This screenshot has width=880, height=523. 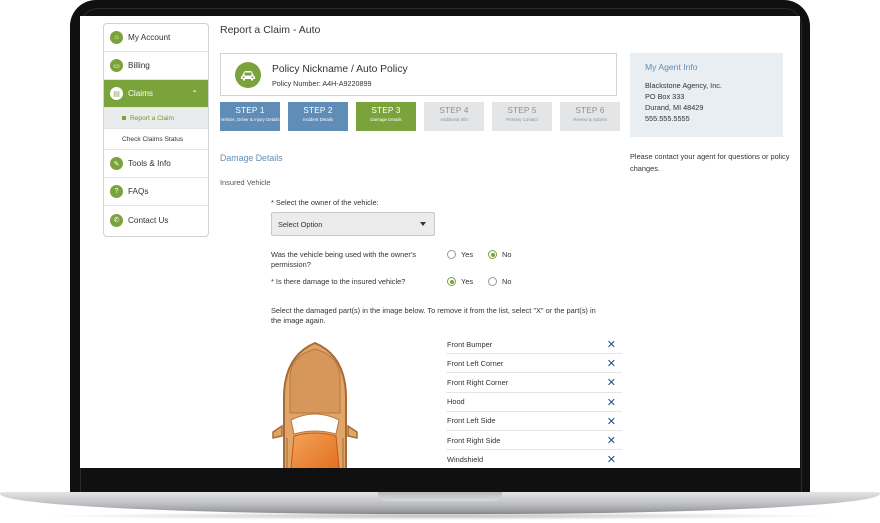 What do you see at coordinates (315, 381) in the screenshot?
I see `car-roof` at bounding box center [315, 381].